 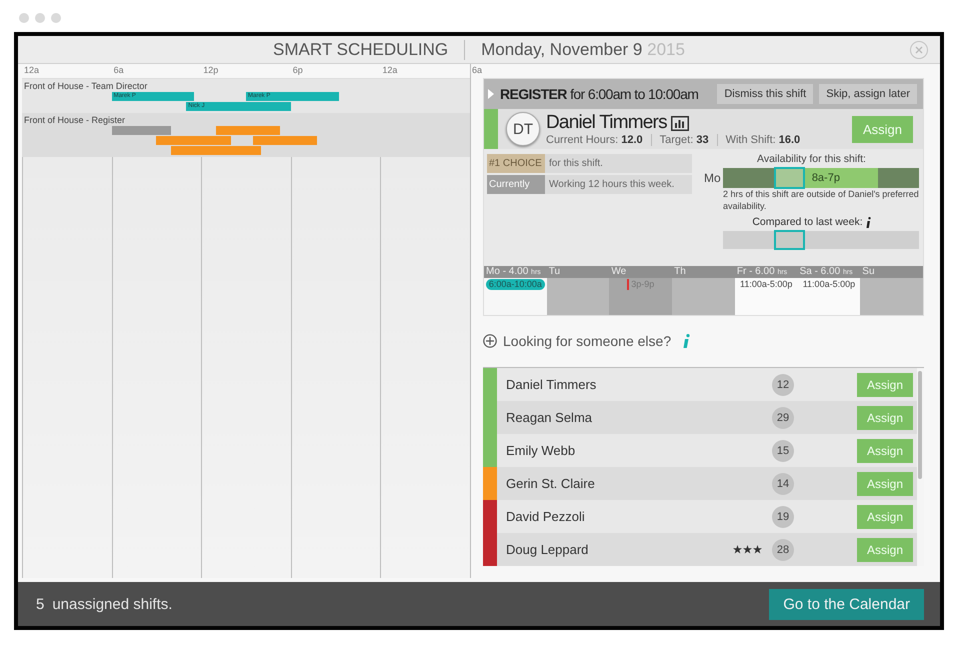 I want to click on day-shift: 6:00a-10:00a, so click(x=515, y=284).